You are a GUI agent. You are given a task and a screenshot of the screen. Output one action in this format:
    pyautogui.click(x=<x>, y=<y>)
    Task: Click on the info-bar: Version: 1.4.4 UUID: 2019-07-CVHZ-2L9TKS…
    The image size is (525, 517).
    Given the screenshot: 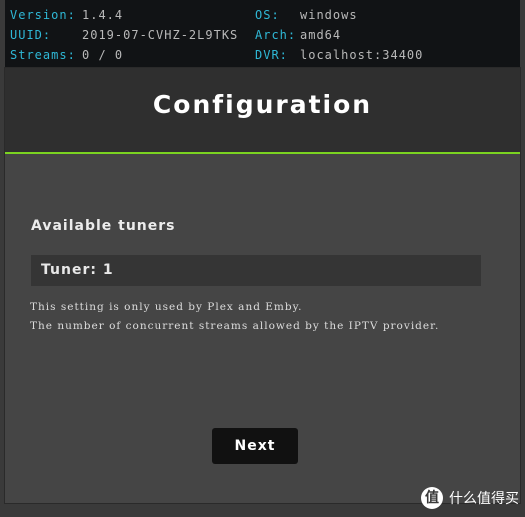 What is the action you would take?
    pyautogui.click(x=262, y=34)
    